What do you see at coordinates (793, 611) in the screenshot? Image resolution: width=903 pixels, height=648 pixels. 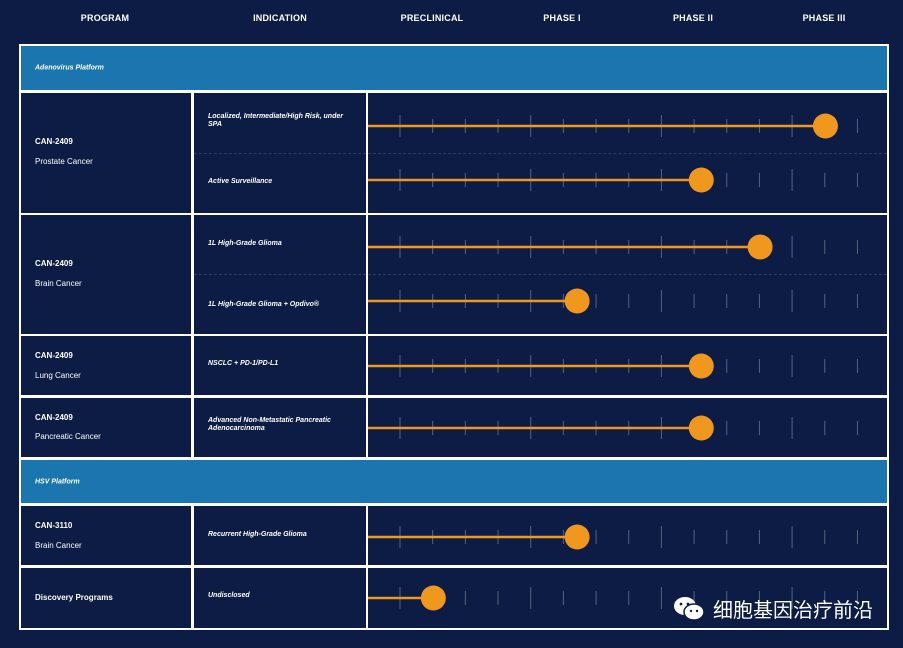 I see `watermark-text: 细胞基因治疗前沿` at bounding box center [793, 611].